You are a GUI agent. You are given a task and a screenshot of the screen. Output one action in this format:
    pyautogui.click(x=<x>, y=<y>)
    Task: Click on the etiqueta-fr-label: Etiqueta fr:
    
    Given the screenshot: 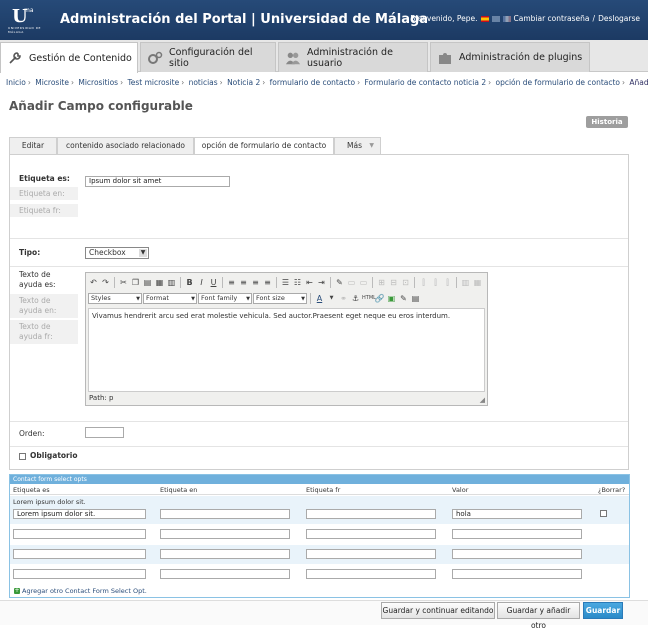 What is the action you would take?
    pyautogui.click(x=44, y=210)
    